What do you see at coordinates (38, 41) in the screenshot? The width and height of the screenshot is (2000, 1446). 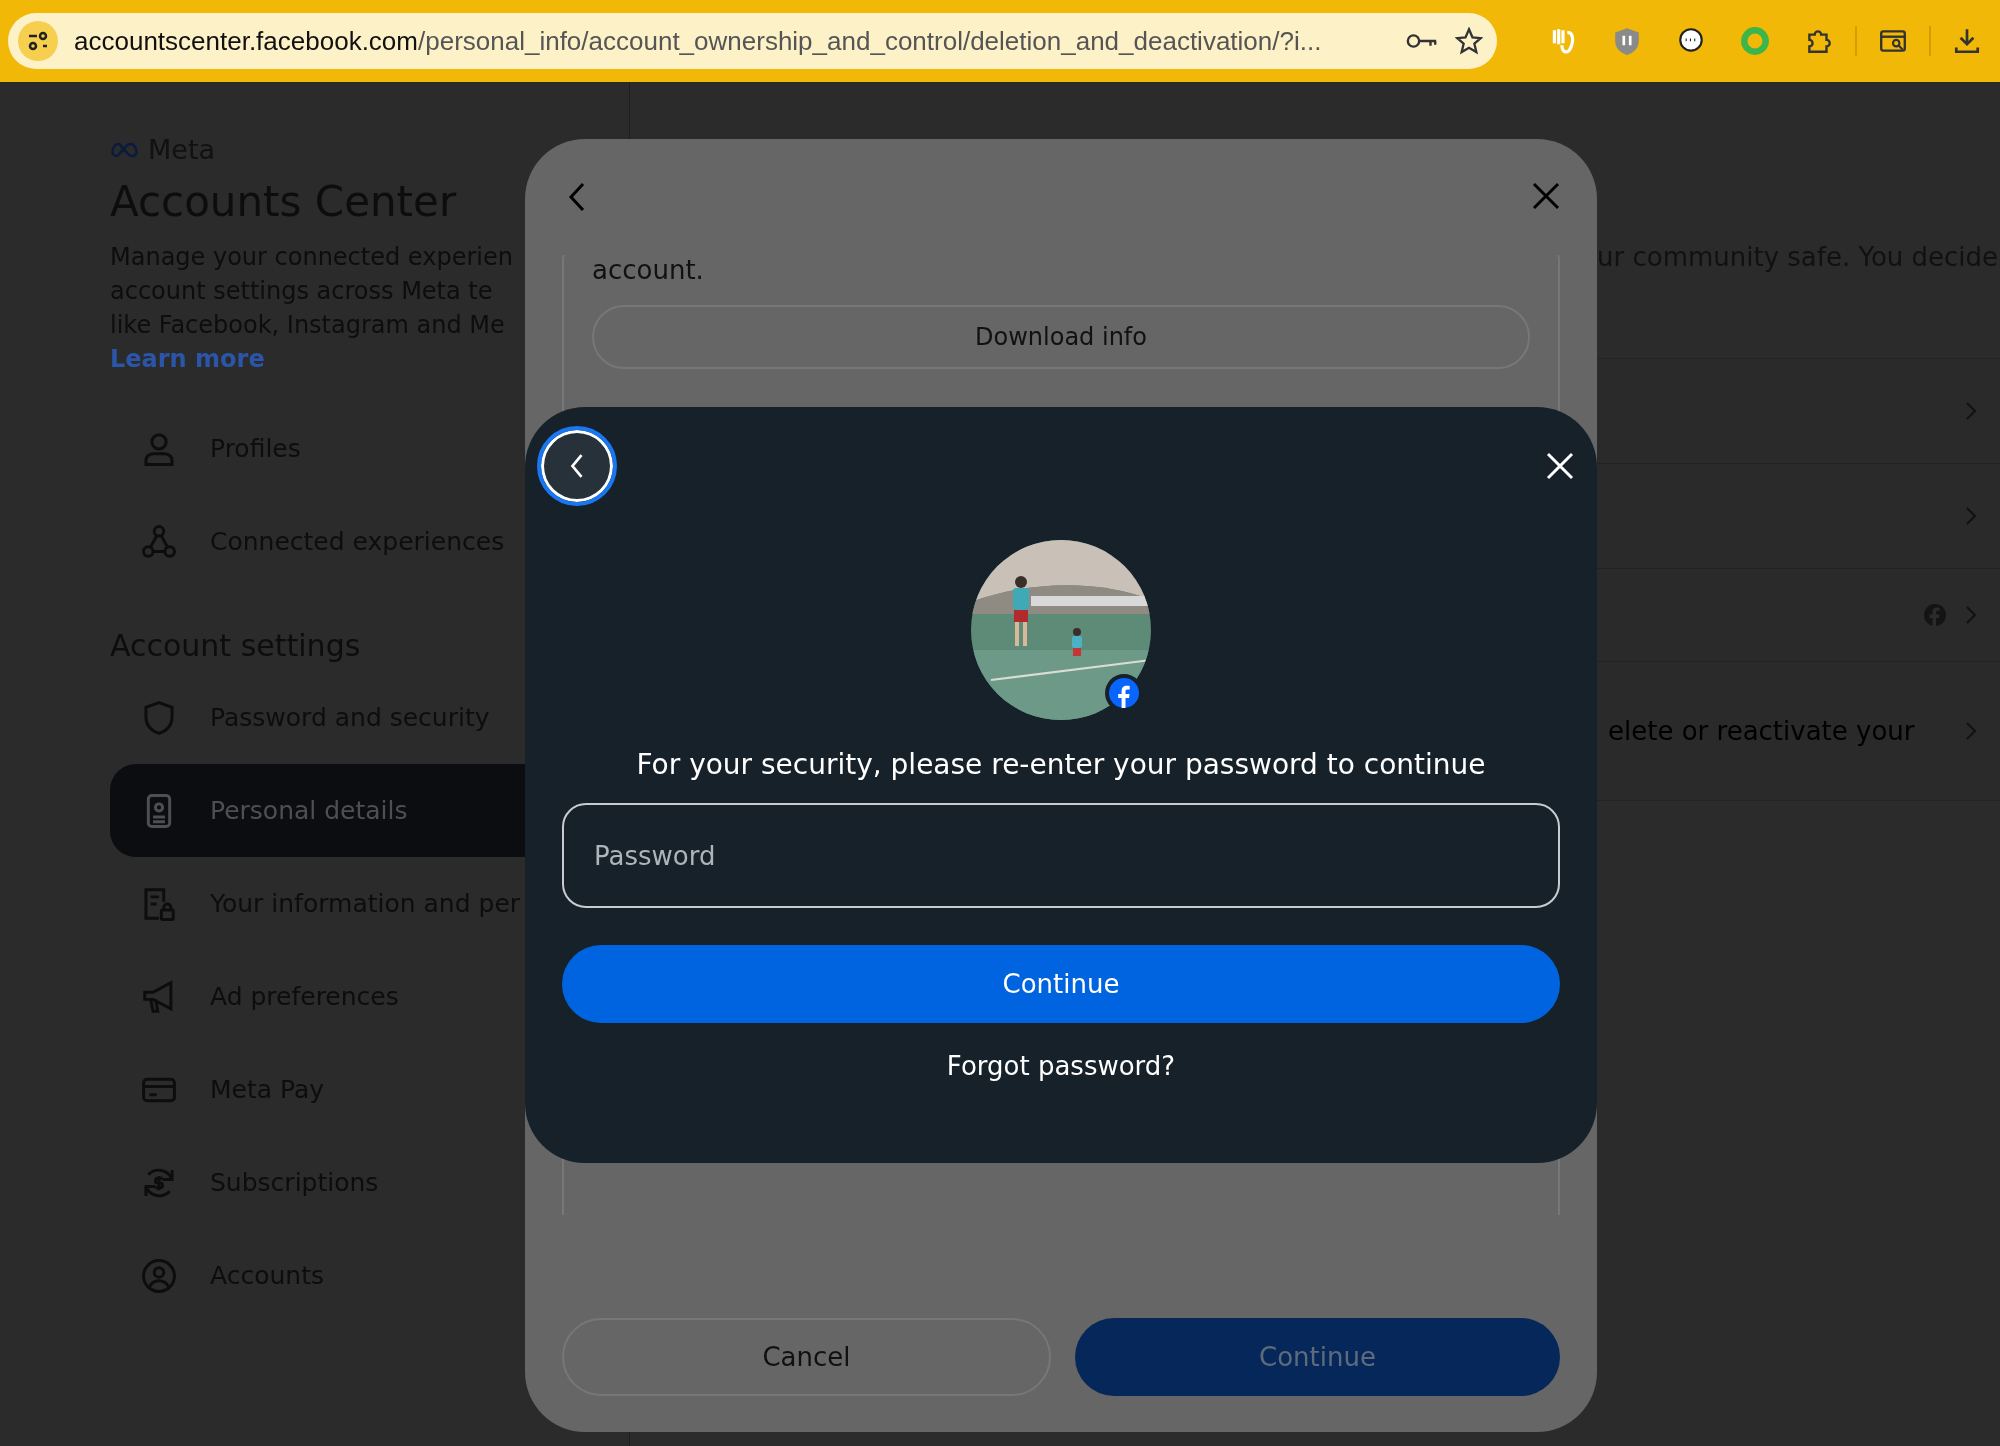 I see `site-settings-icon` at bounding box center [38, 41].